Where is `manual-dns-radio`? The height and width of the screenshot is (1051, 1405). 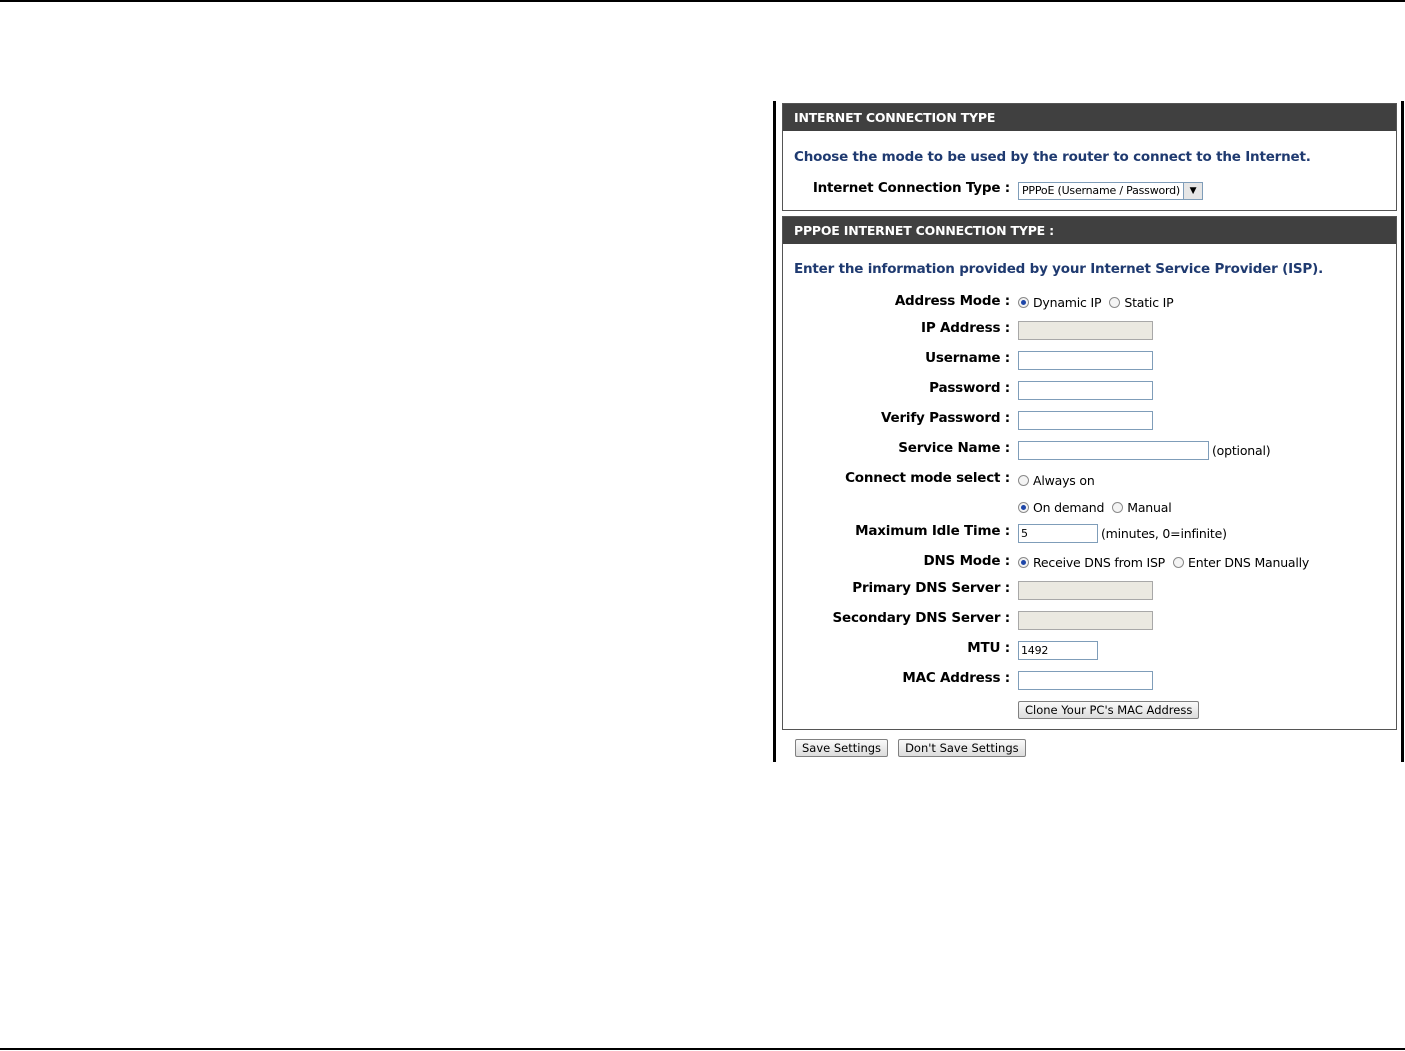
manual-dns-radio is located at coordinates (1179, 562).